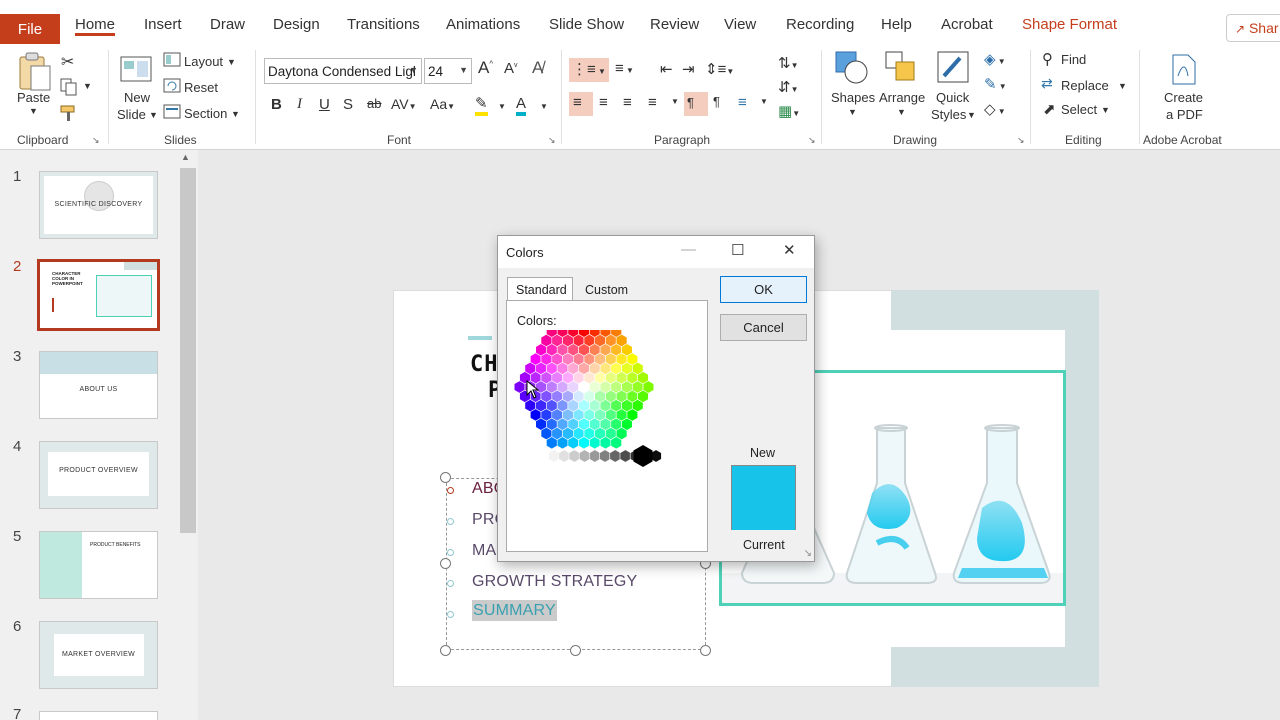 This screenshot has height=720, width=1280. What do you see at coordinates (688, 249) in the screenshot?
I see `minimize-icon: —` at bounding box center [688, 249].